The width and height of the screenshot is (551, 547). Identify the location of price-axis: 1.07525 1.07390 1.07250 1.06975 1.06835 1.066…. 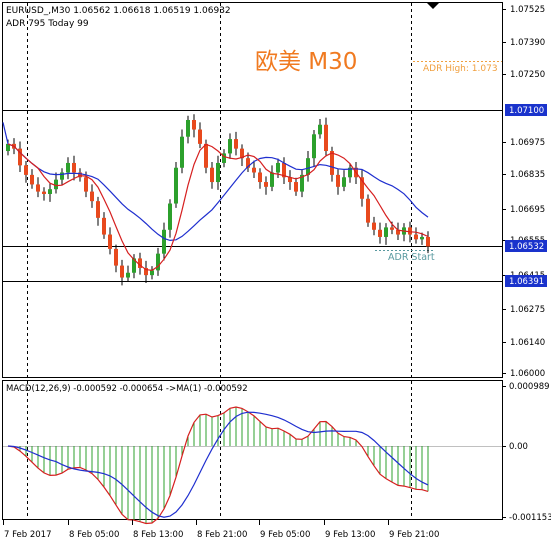
(524, 192).